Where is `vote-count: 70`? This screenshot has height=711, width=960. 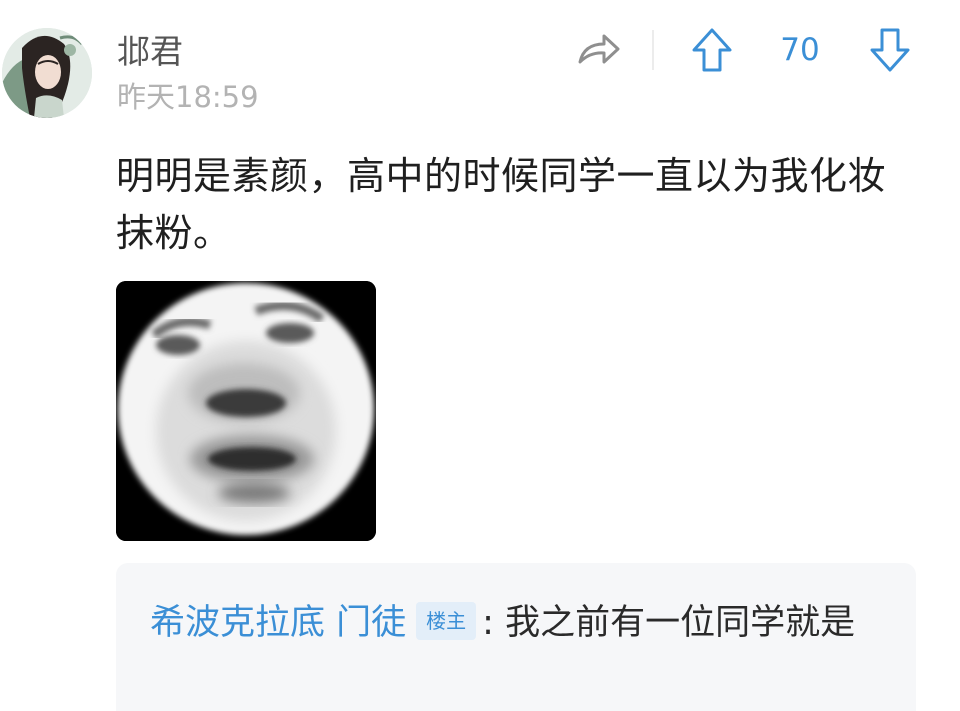
vote-count: 70 is located at coordinates (800, 50).